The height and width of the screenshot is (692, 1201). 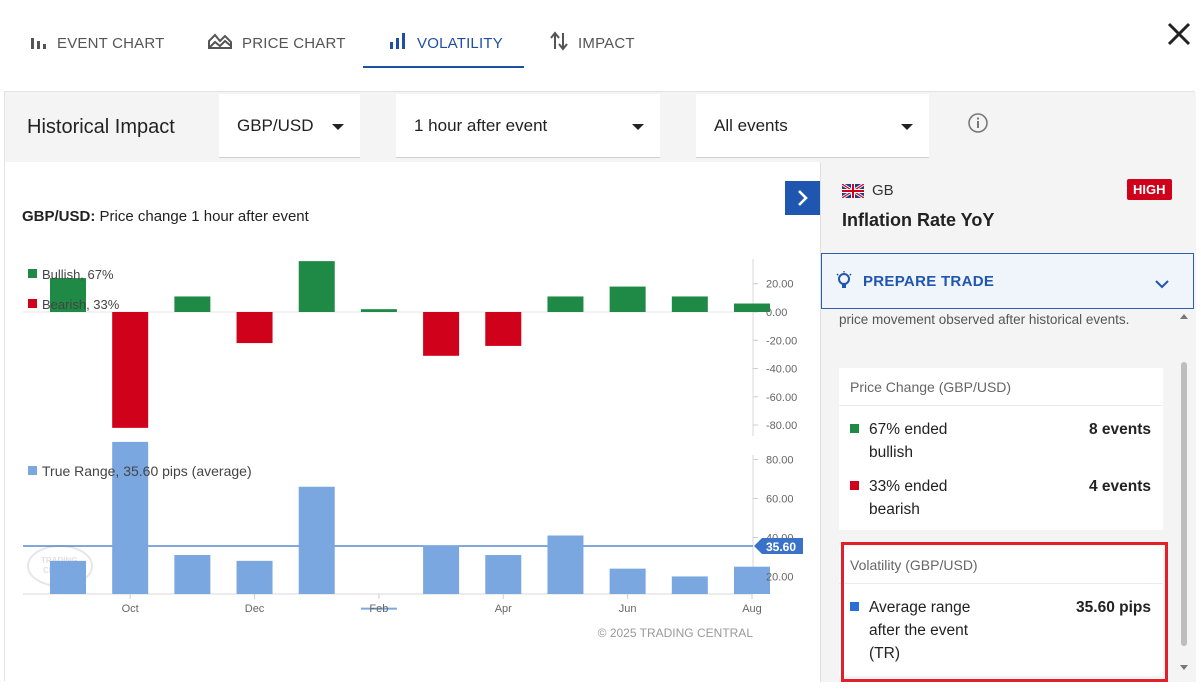 What do you see at coordinates (812, 126) in the screenshot?
I see `events-filter-select: All events` at bounding box center [812, 126].